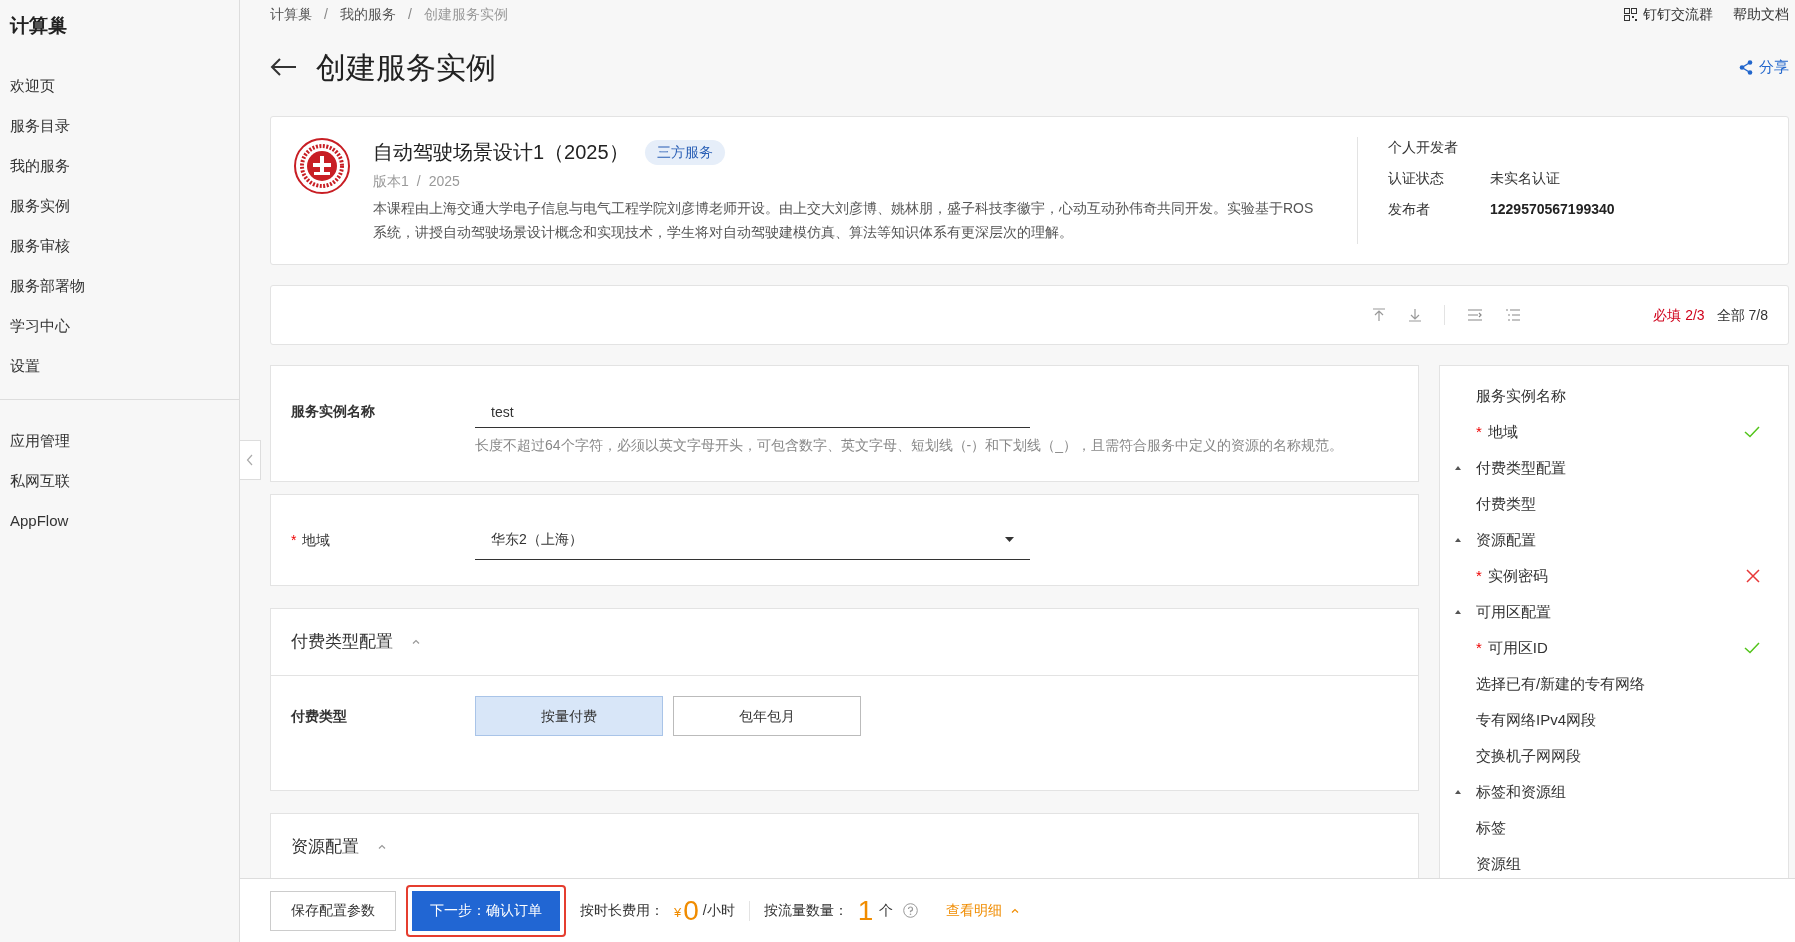 The width and height of the screenshot is (1795, 942). I want to click on app-title: 计算巢, so click(38, 26).